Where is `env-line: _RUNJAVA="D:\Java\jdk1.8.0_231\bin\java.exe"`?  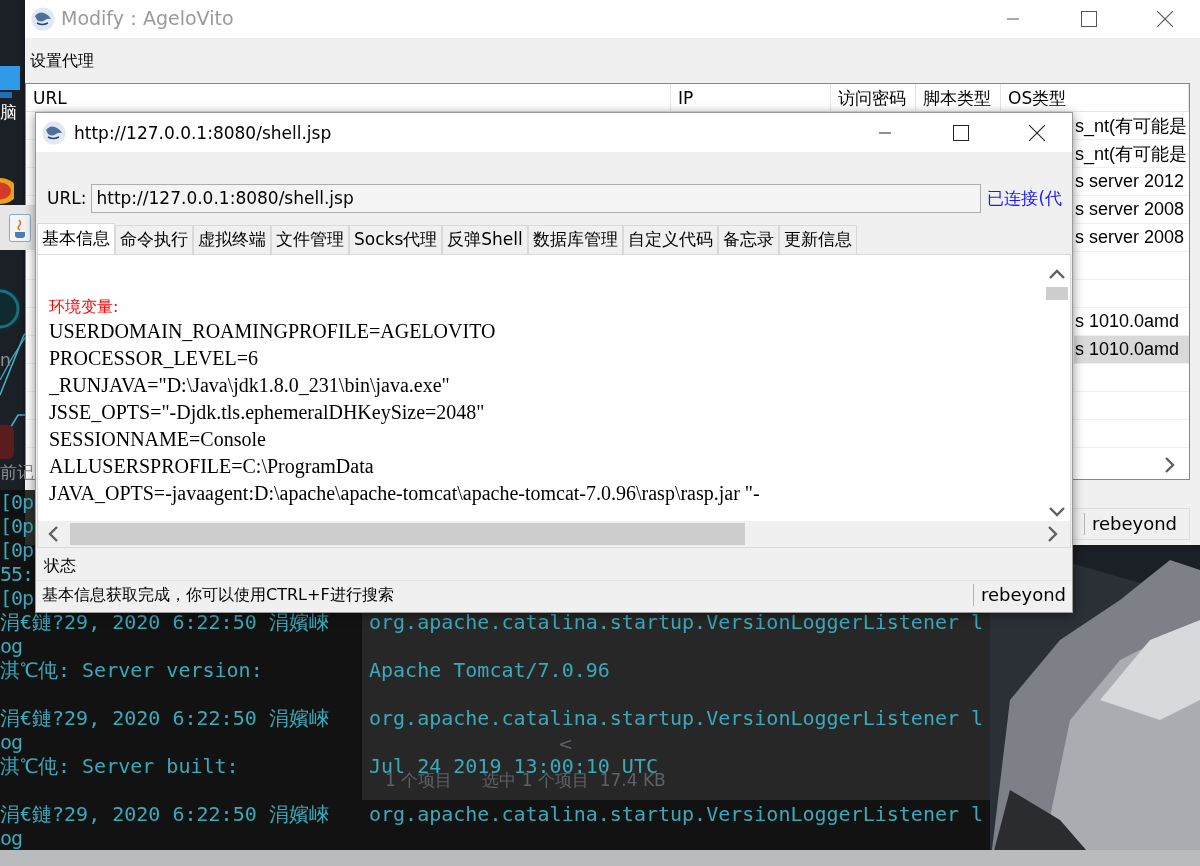 env-line: _RUNJAVA="D:\Java\jdk1.8.0_231\bin\java.exe" is located at coordinates (250, 386).